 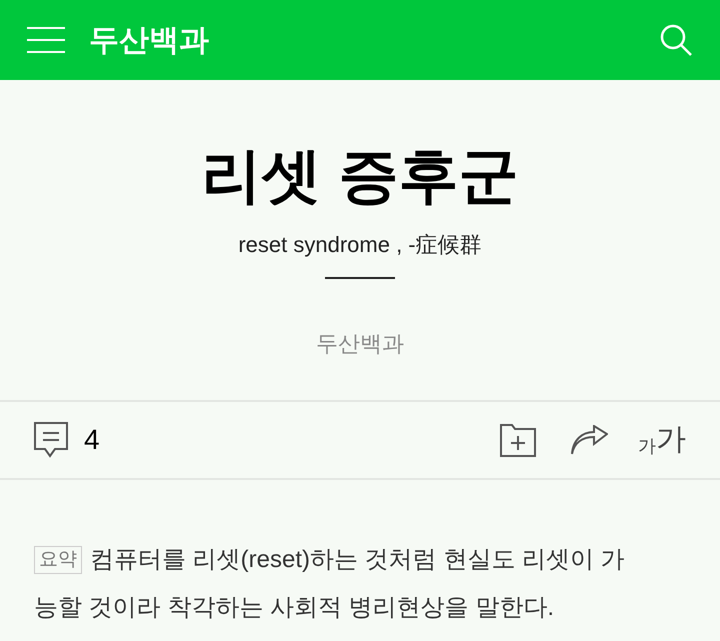 What do you see at coordinates (518, 440) in the screenshot?
I see `folder-plus-icon` at bounding box center [518, 440].